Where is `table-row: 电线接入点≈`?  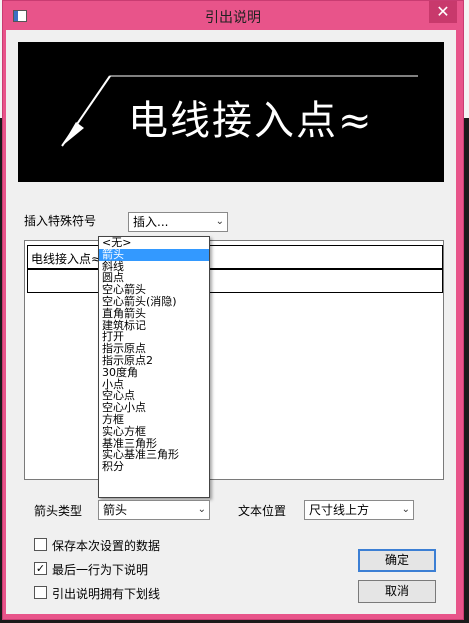
table-row: 电线接入点≈ is located at coordinates (235, 257).